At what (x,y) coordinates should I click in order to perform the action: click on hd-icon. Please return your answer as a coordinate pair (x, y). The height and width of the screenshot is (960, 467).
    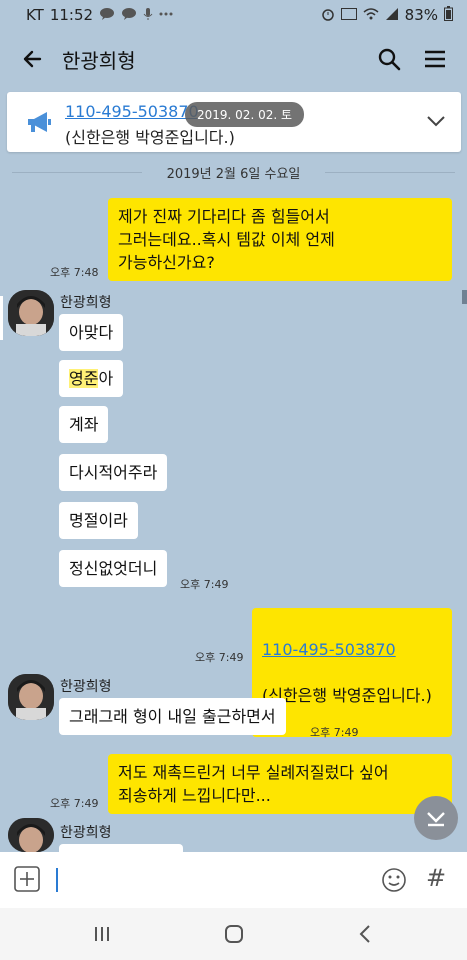
    Looking at the image, I should click on (348, 15).